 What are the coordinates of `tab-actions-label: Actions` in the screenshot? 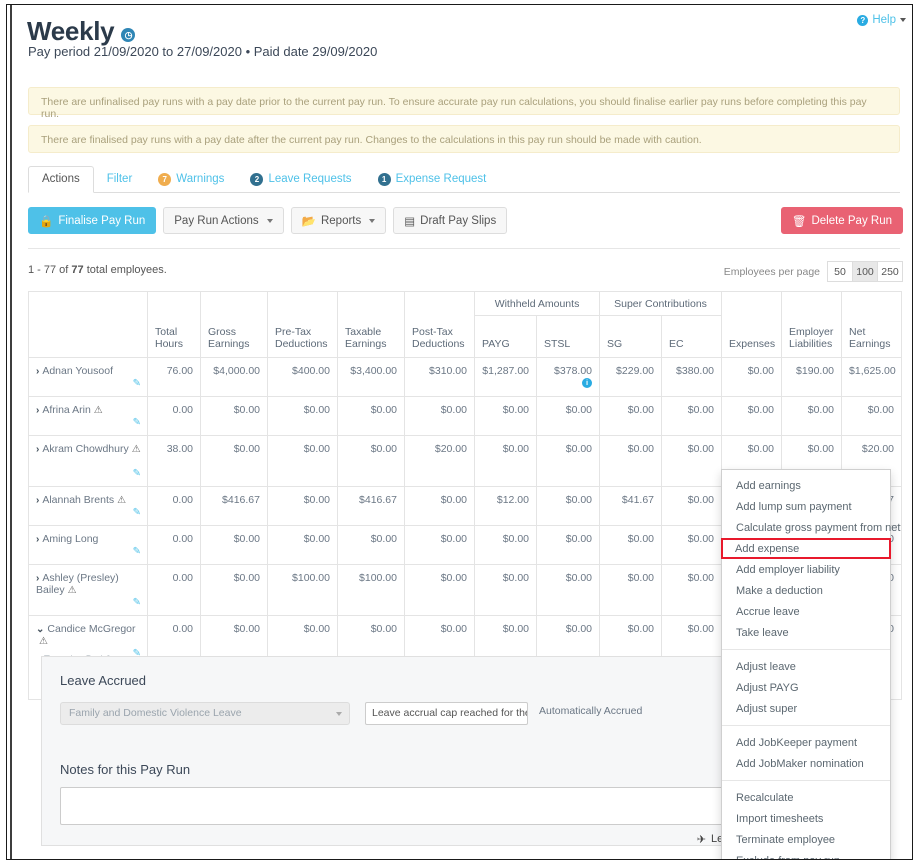 It's located at (61, 179).